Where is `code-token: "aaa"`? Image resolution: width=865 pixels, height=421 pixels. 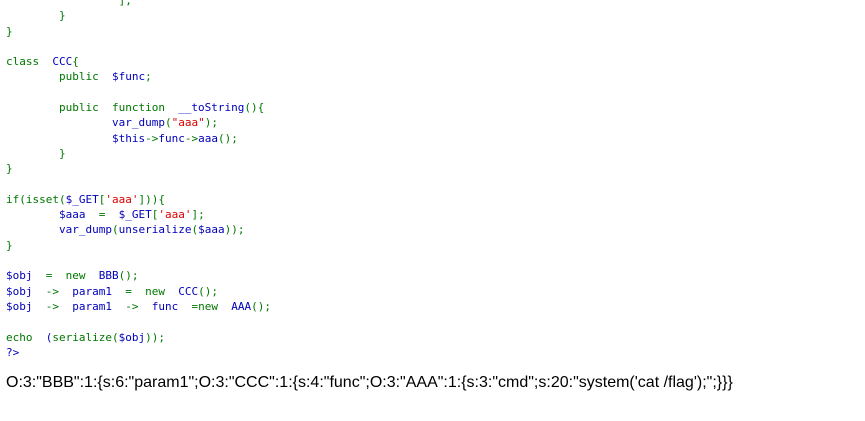 code-token: "aaa" is located at coordinates (188, 123).